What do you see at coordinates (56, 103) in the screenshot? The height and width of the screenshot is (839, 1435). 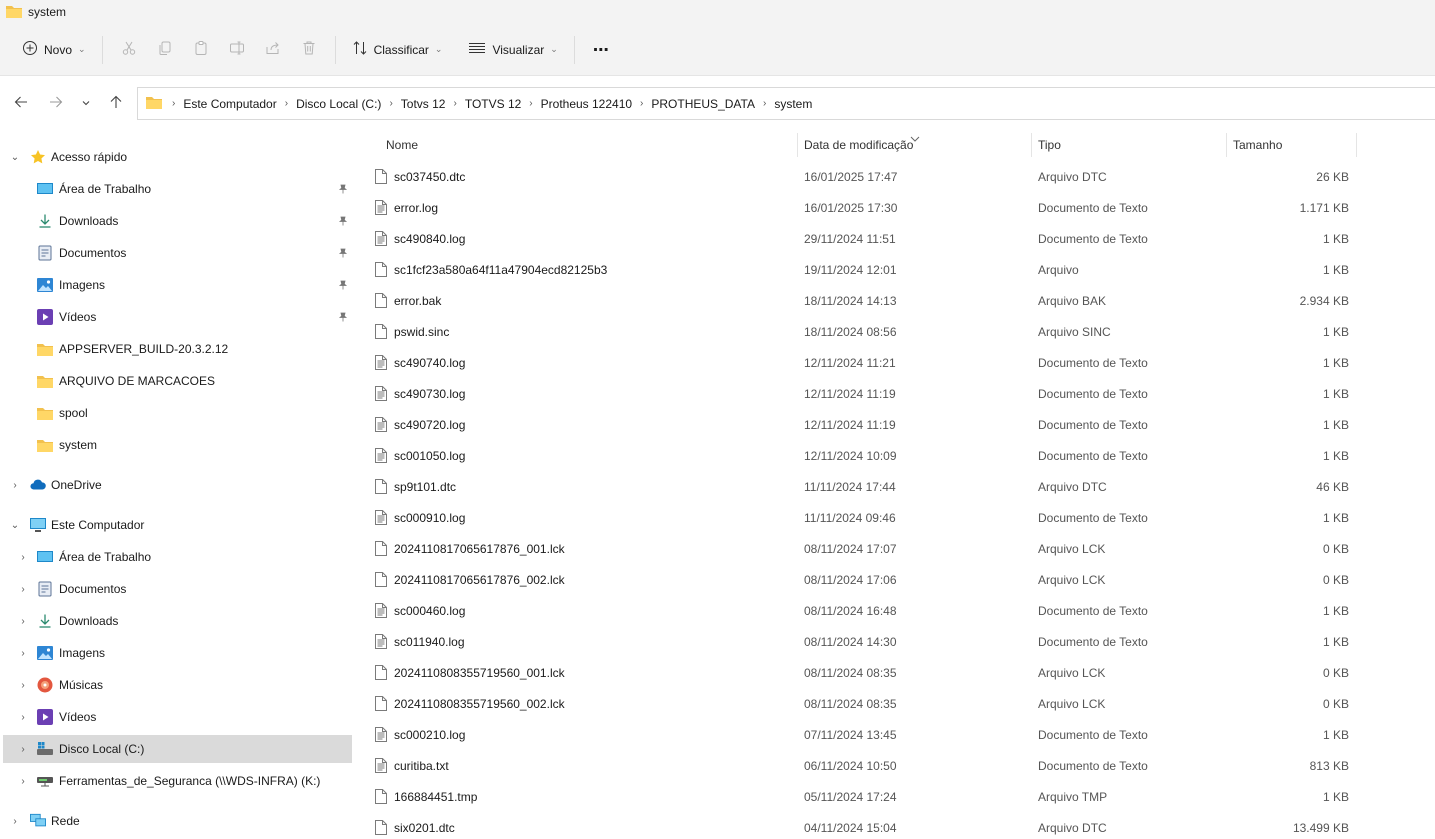 I see `forward-button` at bounding box center [56, 103].